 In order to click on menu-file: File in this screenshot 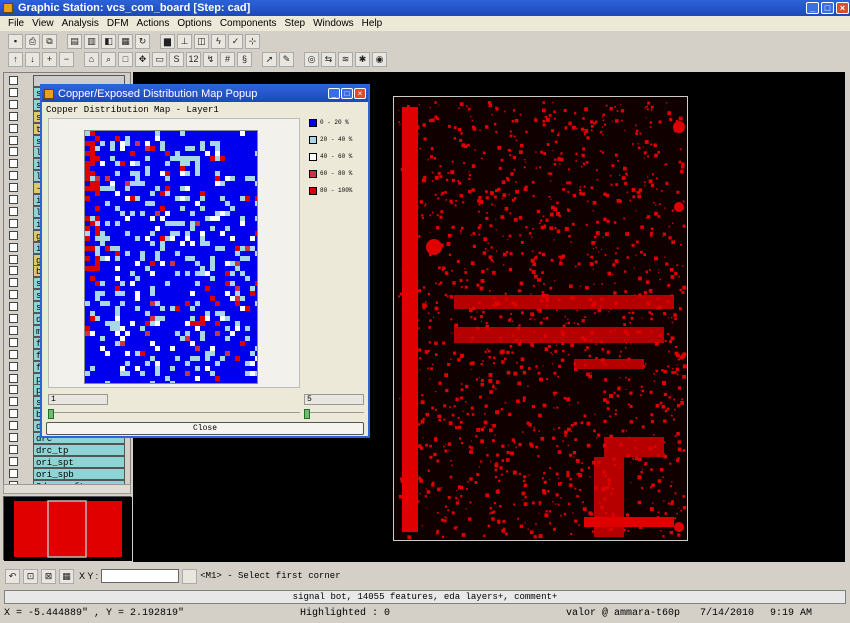, I will do `click(16, 23)`.